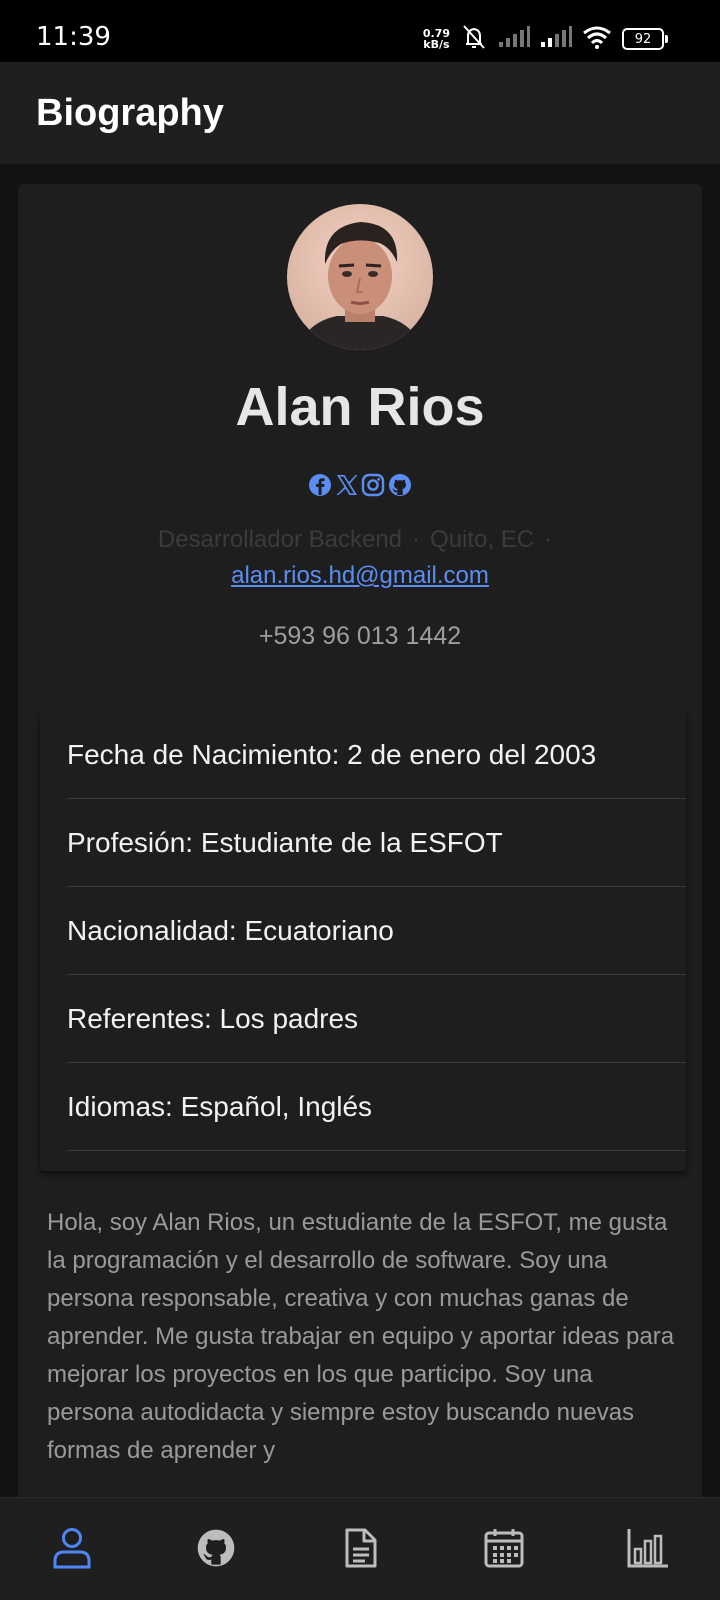 This screenshot has width=720, height=1600. I want to click on role-location-line: Desarrollador Backend · Quito, EC ·, so click(360, 540).